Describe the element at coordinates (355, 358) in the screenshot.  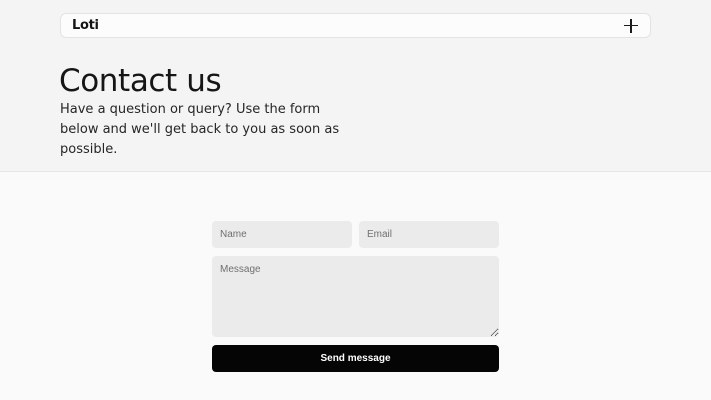
I see `send-message-button: Send message` at that location.